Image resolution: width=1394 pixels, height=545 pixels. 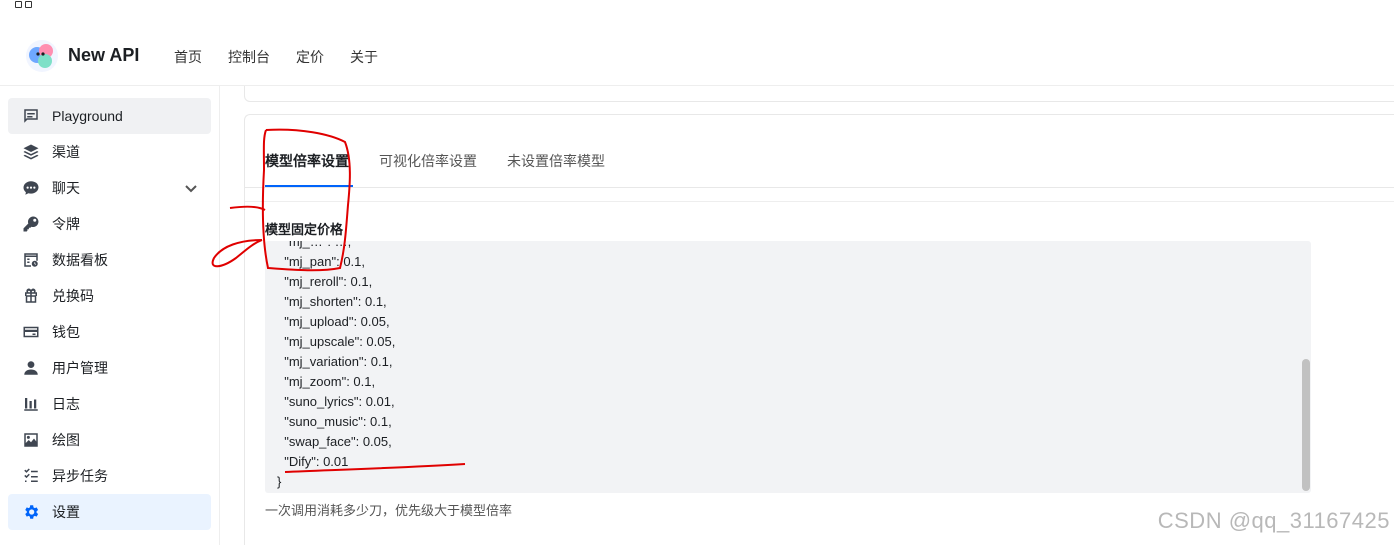 What do you see at coordinates (326, 381) in the screenshot?
I see `json-line: "mj_zoom": 0.1,` at bounding box center [326, 381].